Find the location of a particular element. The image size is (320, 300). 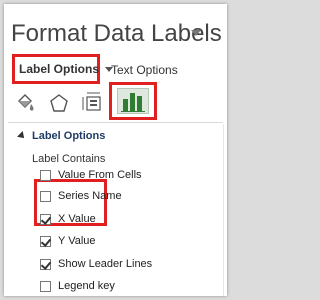

tab-label-options-text: Label Options is located at coordinates (59, 69).